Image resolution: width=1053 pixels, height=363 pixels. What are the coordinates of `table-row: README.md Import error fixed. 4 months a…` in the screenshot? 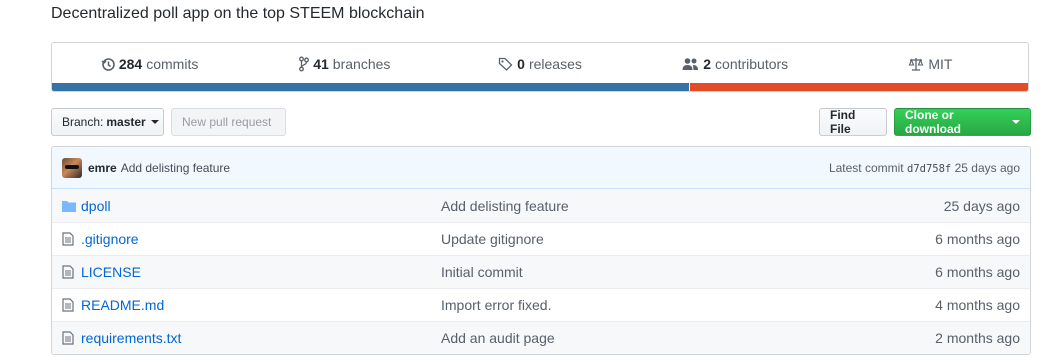 It's located at (541, 304).